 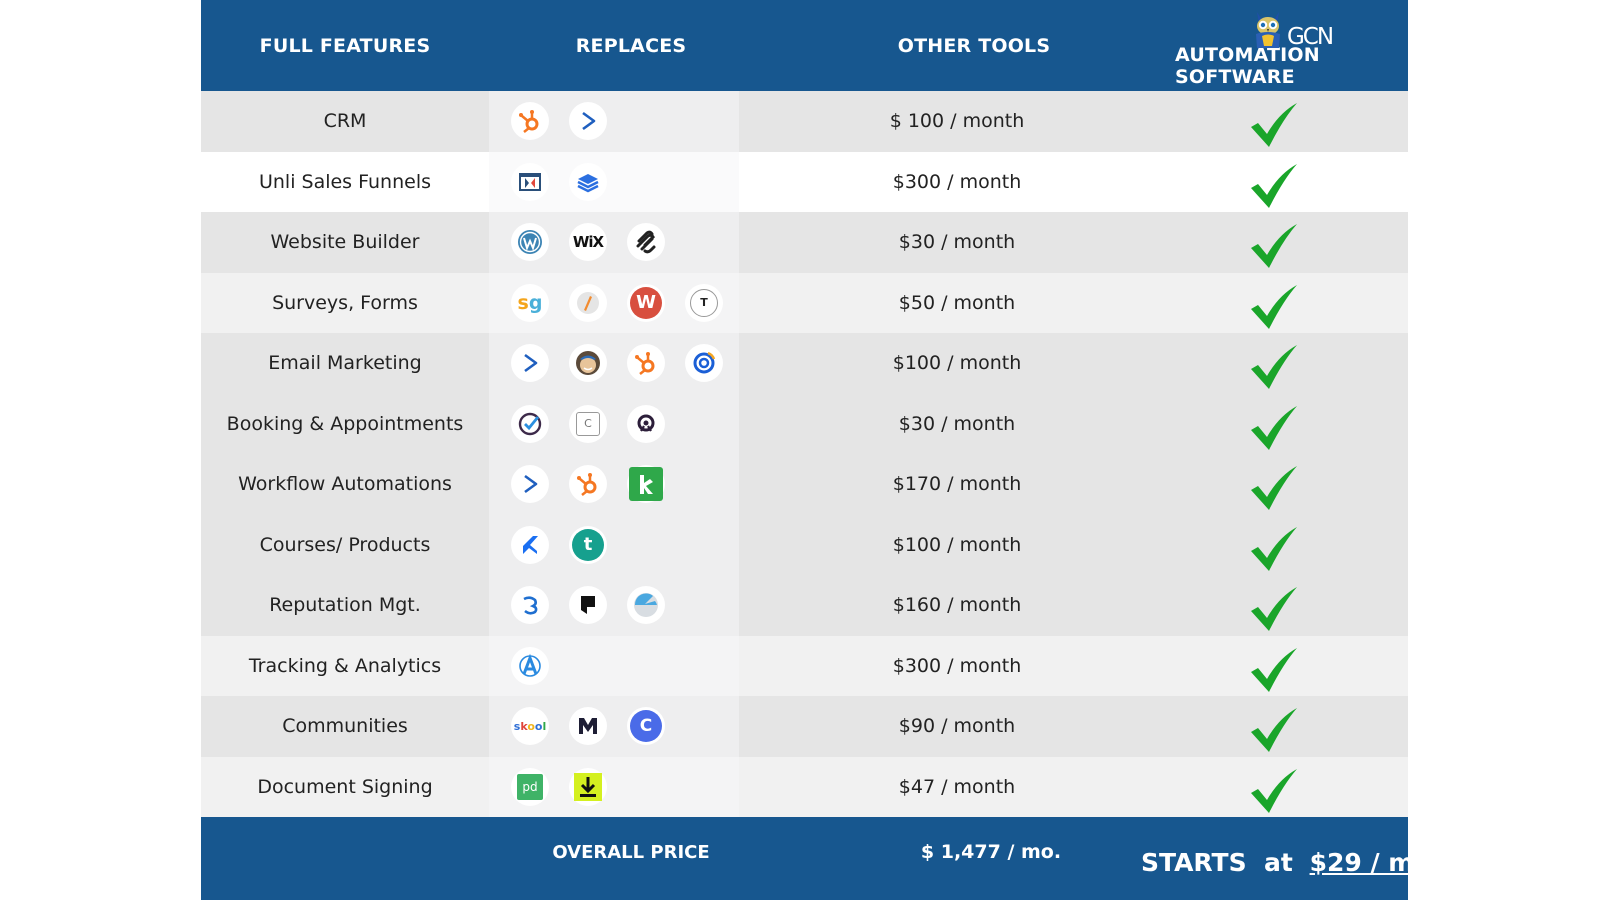 I want to click on table-row: Unli Sales Funnels $300 / month, so click(x=804, y=181).